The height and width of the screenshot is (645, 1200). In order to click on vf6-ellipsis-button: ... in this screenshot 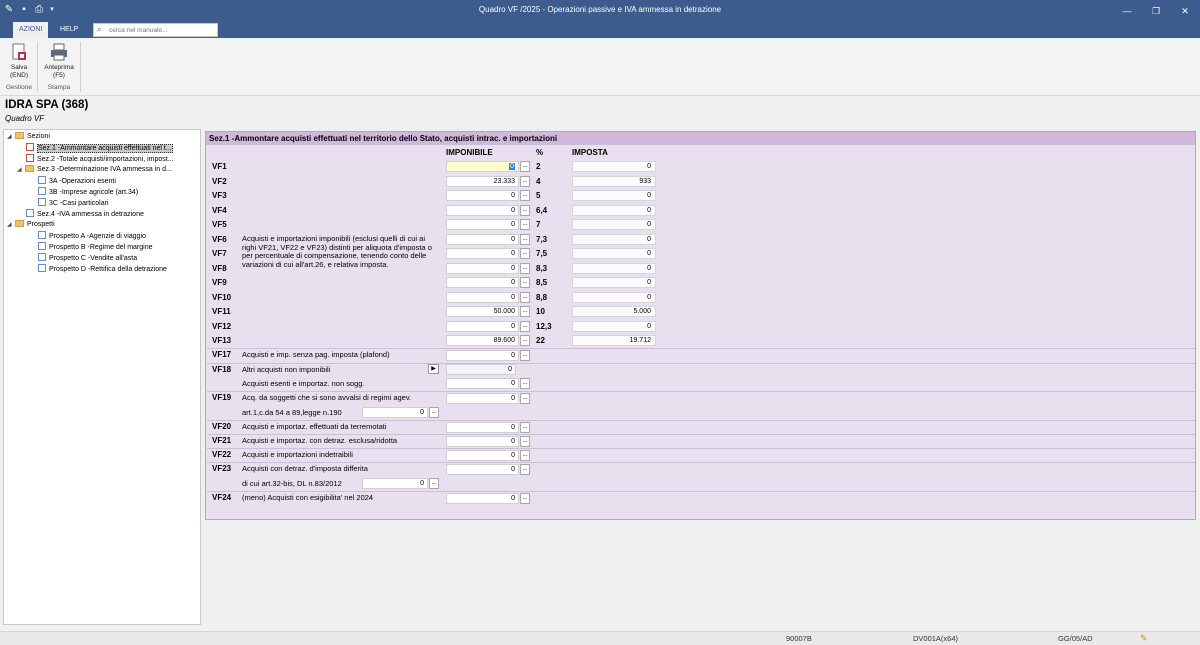, I will do `click(525, 239)`.